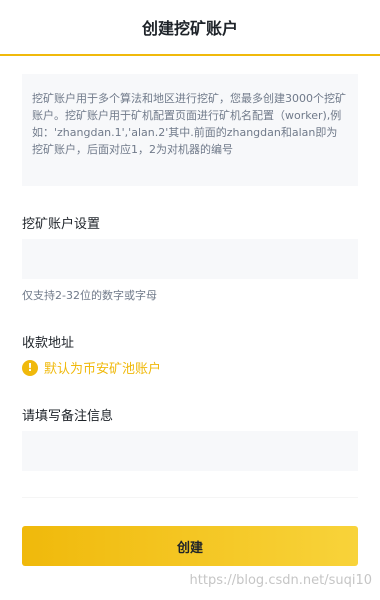 Image resolution: width=380 pixels, height=600 pixels. What do you see at coordinates (190, 451) in the screenshot?
I see `remark-input` at bounding box center [190, 451].